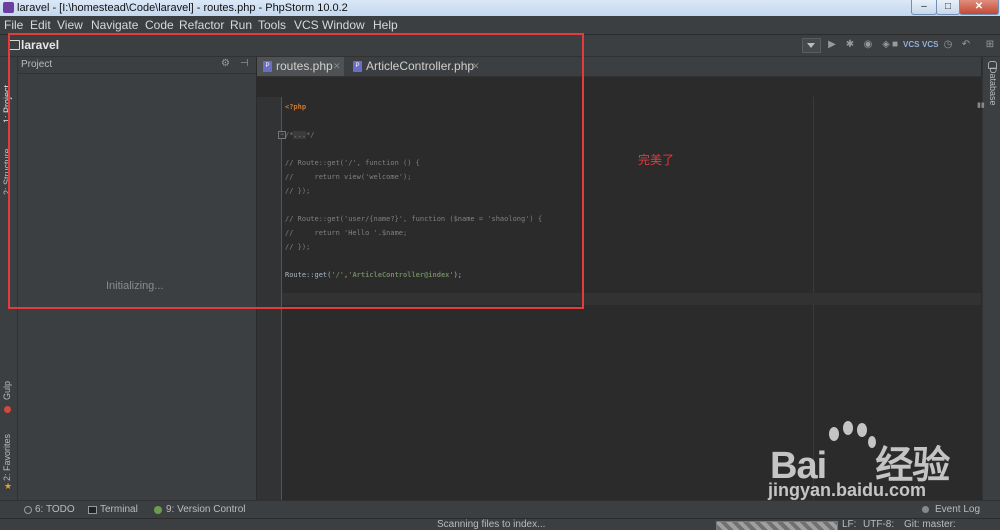 The image size is (1000, 530). What do you see at coordinates (272, 25) in the screenshot?
I see `menu-tools: Tools` at bounding box center [272, 25].